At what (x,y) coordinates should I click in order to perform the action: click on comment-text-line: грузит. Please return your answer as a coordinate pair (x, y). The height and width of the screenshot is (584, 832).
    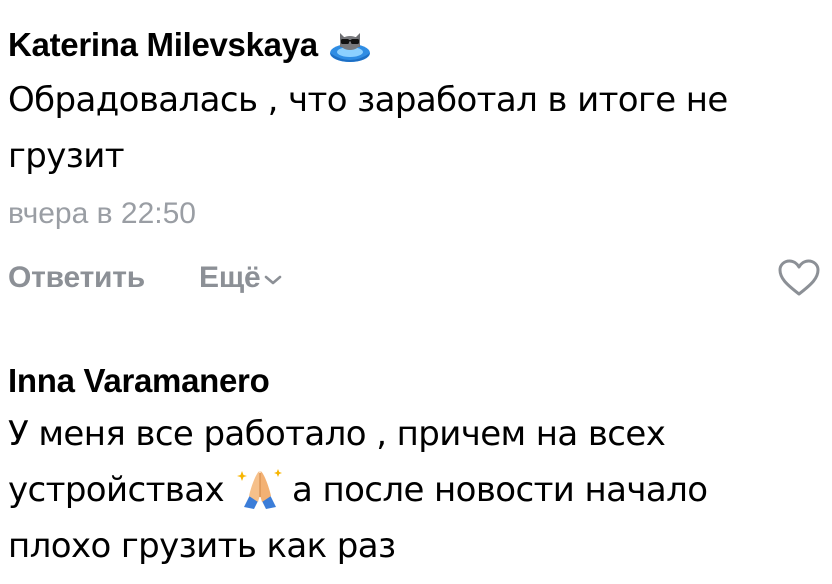
    Looking at the image, I should click on (66, 156).